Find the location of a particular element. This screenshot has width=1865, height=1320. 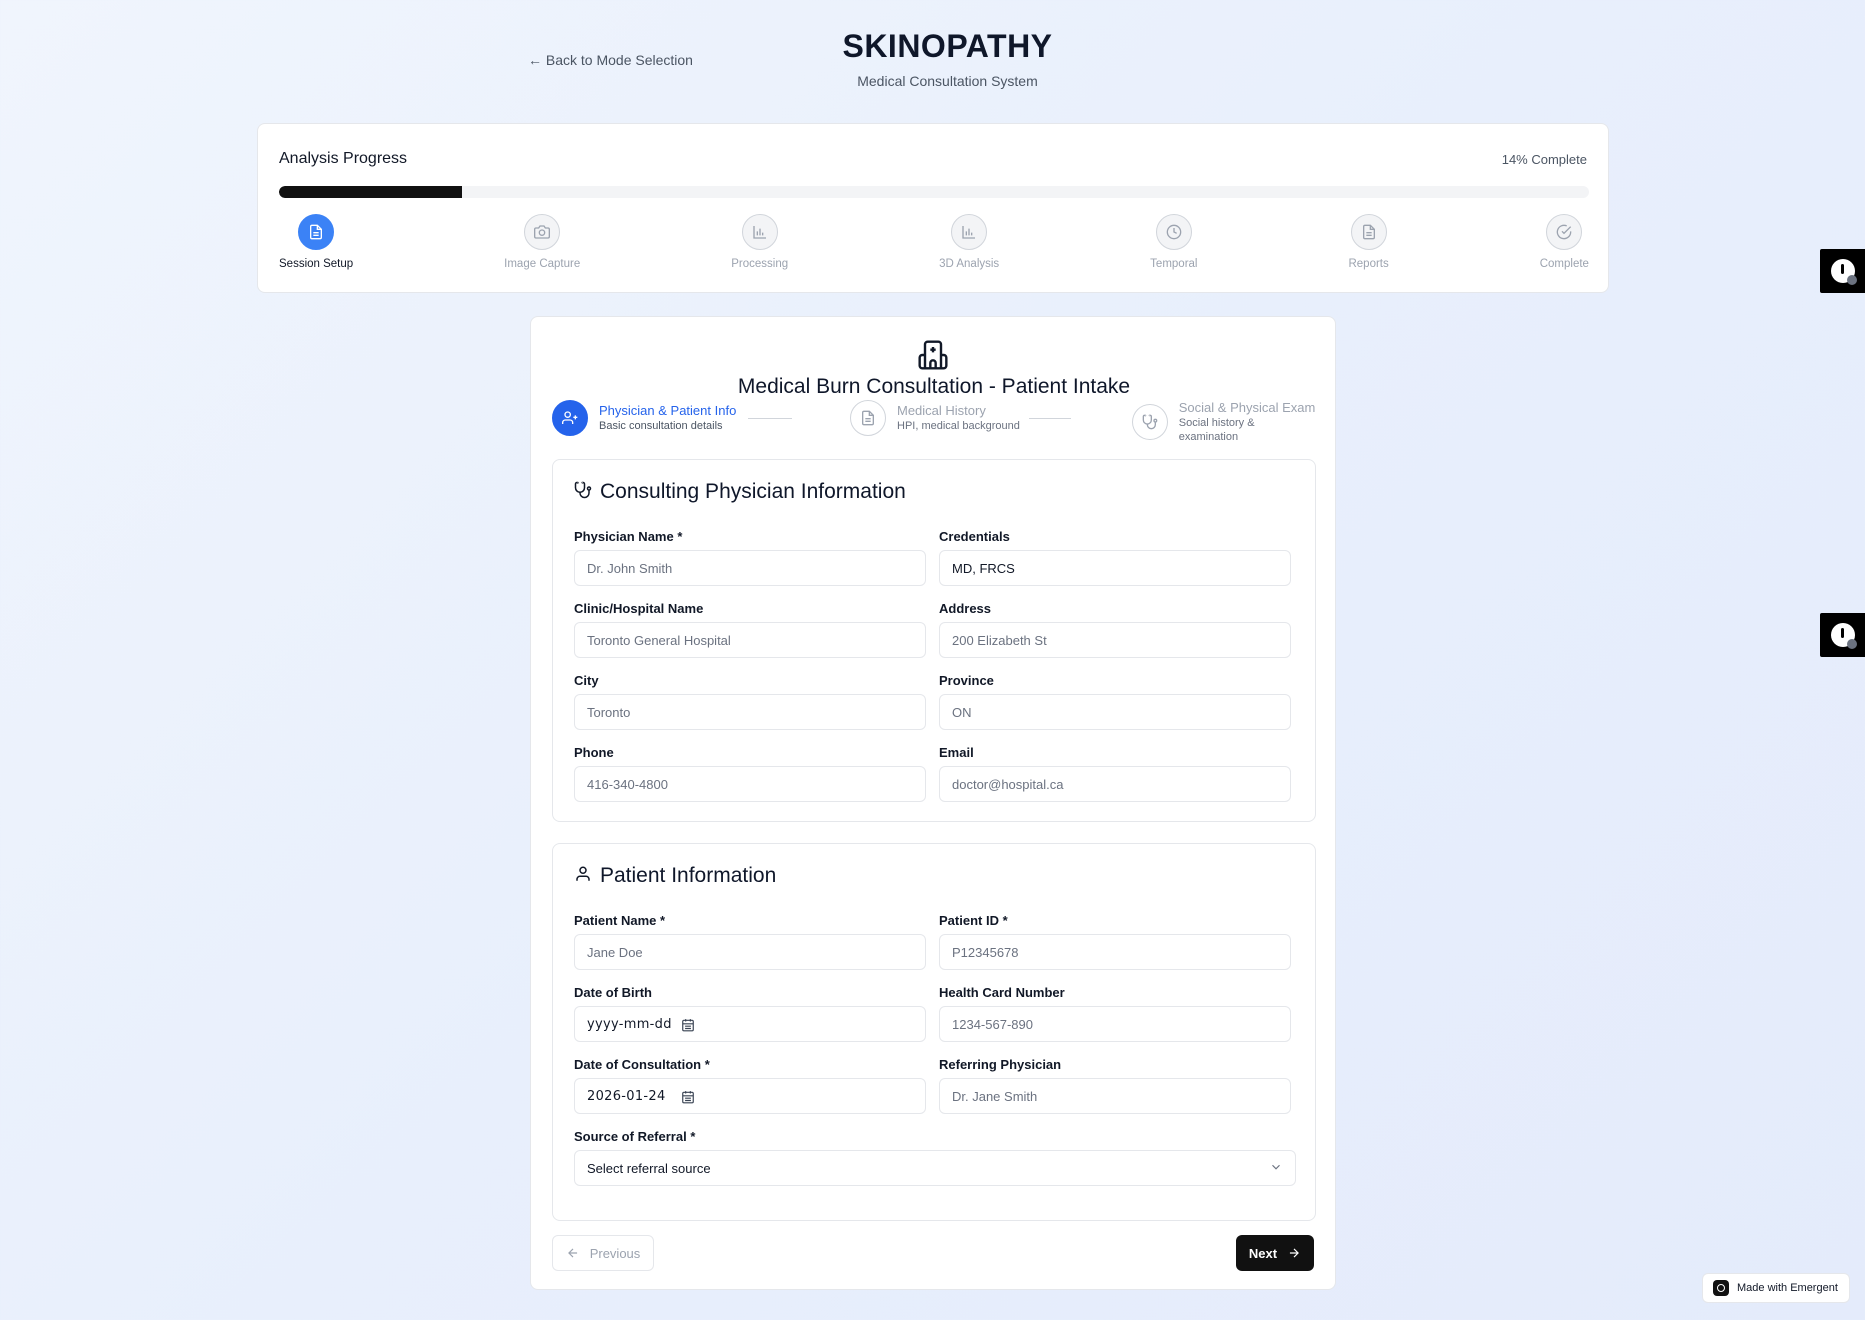

address-field: Address is located at coordinates (1115, 629).